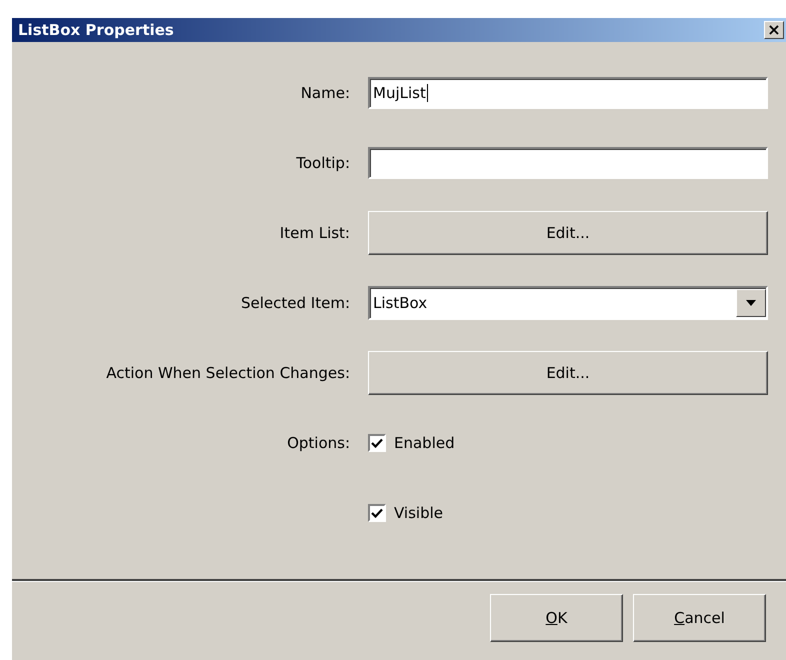 The width and height of the screenshot is (786, 660). I want to click on checkbox: Enabled, so click(568, 443).